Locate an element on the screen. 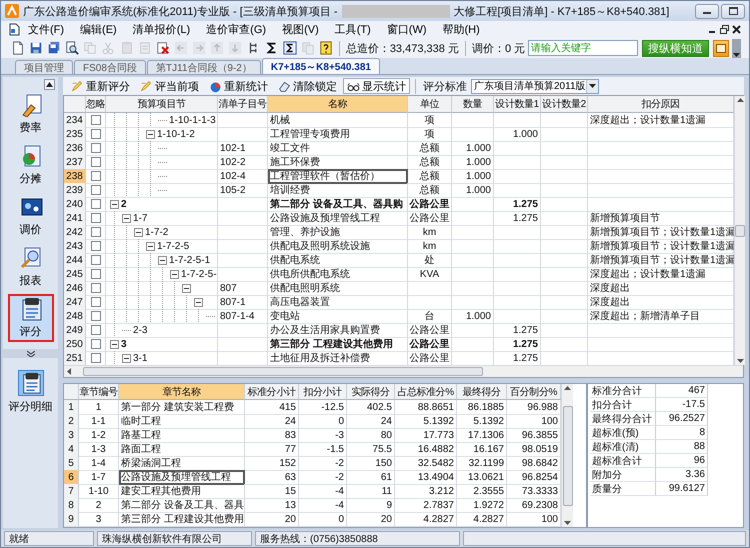 Image resolution: width=750 pixels, height=548 pixels. column-header: 名称 is located at coordinates (338, 104).